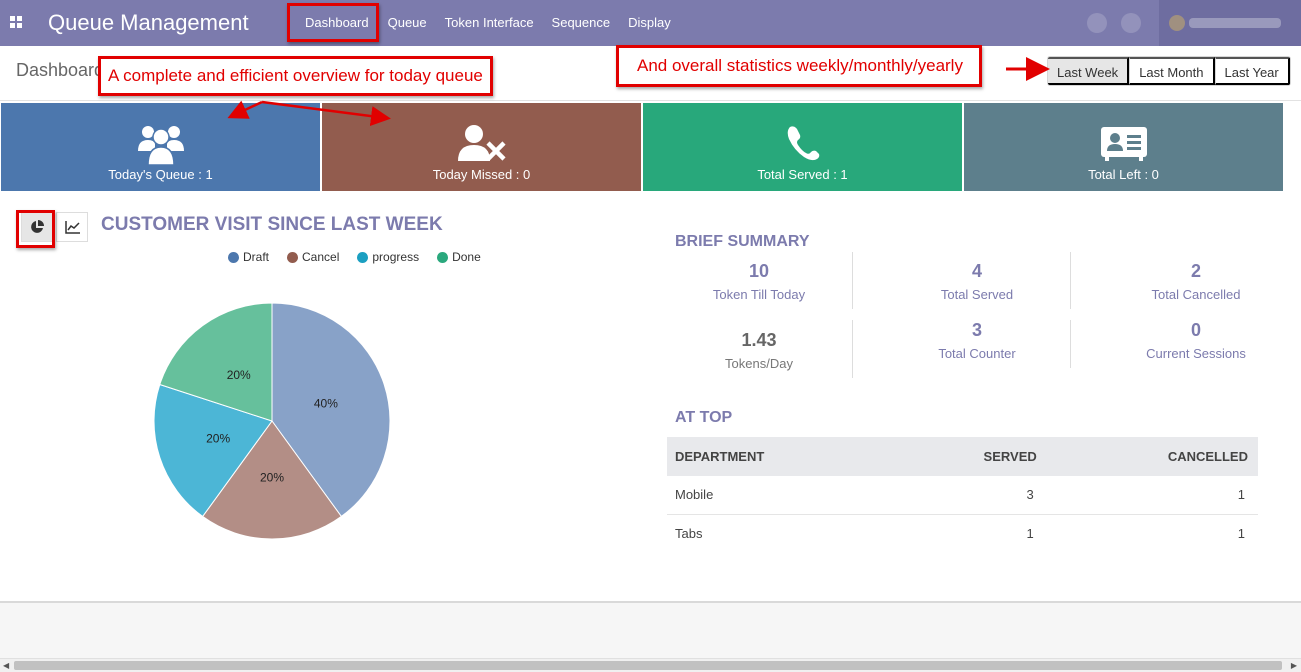 The height and width of the screenshot is (672, 1301). Describe the element at coordinates (759, 281) in the screenshot. I see `stat-token-till-today: 10 Token Till Today` at that location.